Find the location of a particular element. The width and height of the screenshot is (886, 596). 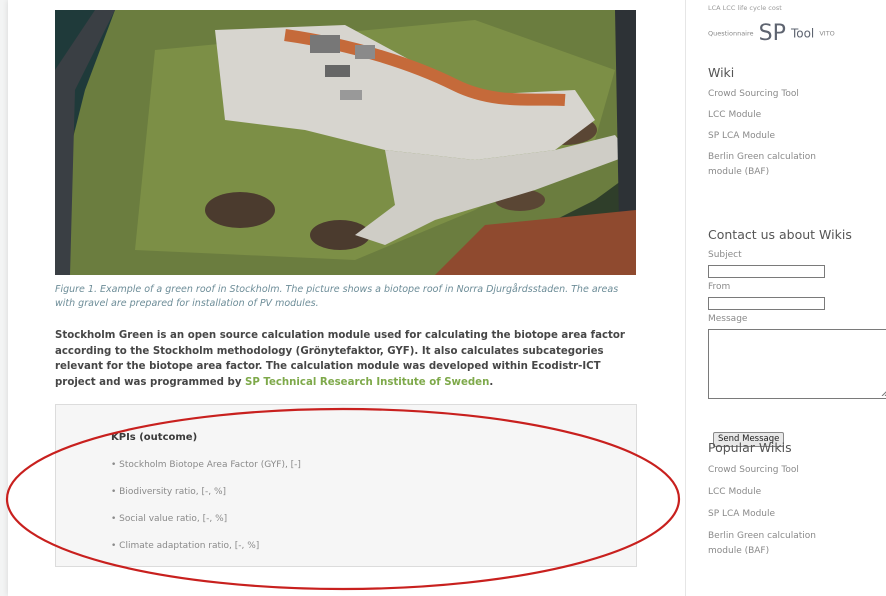

subject-label: Subject is located at coordinates (725, 255).